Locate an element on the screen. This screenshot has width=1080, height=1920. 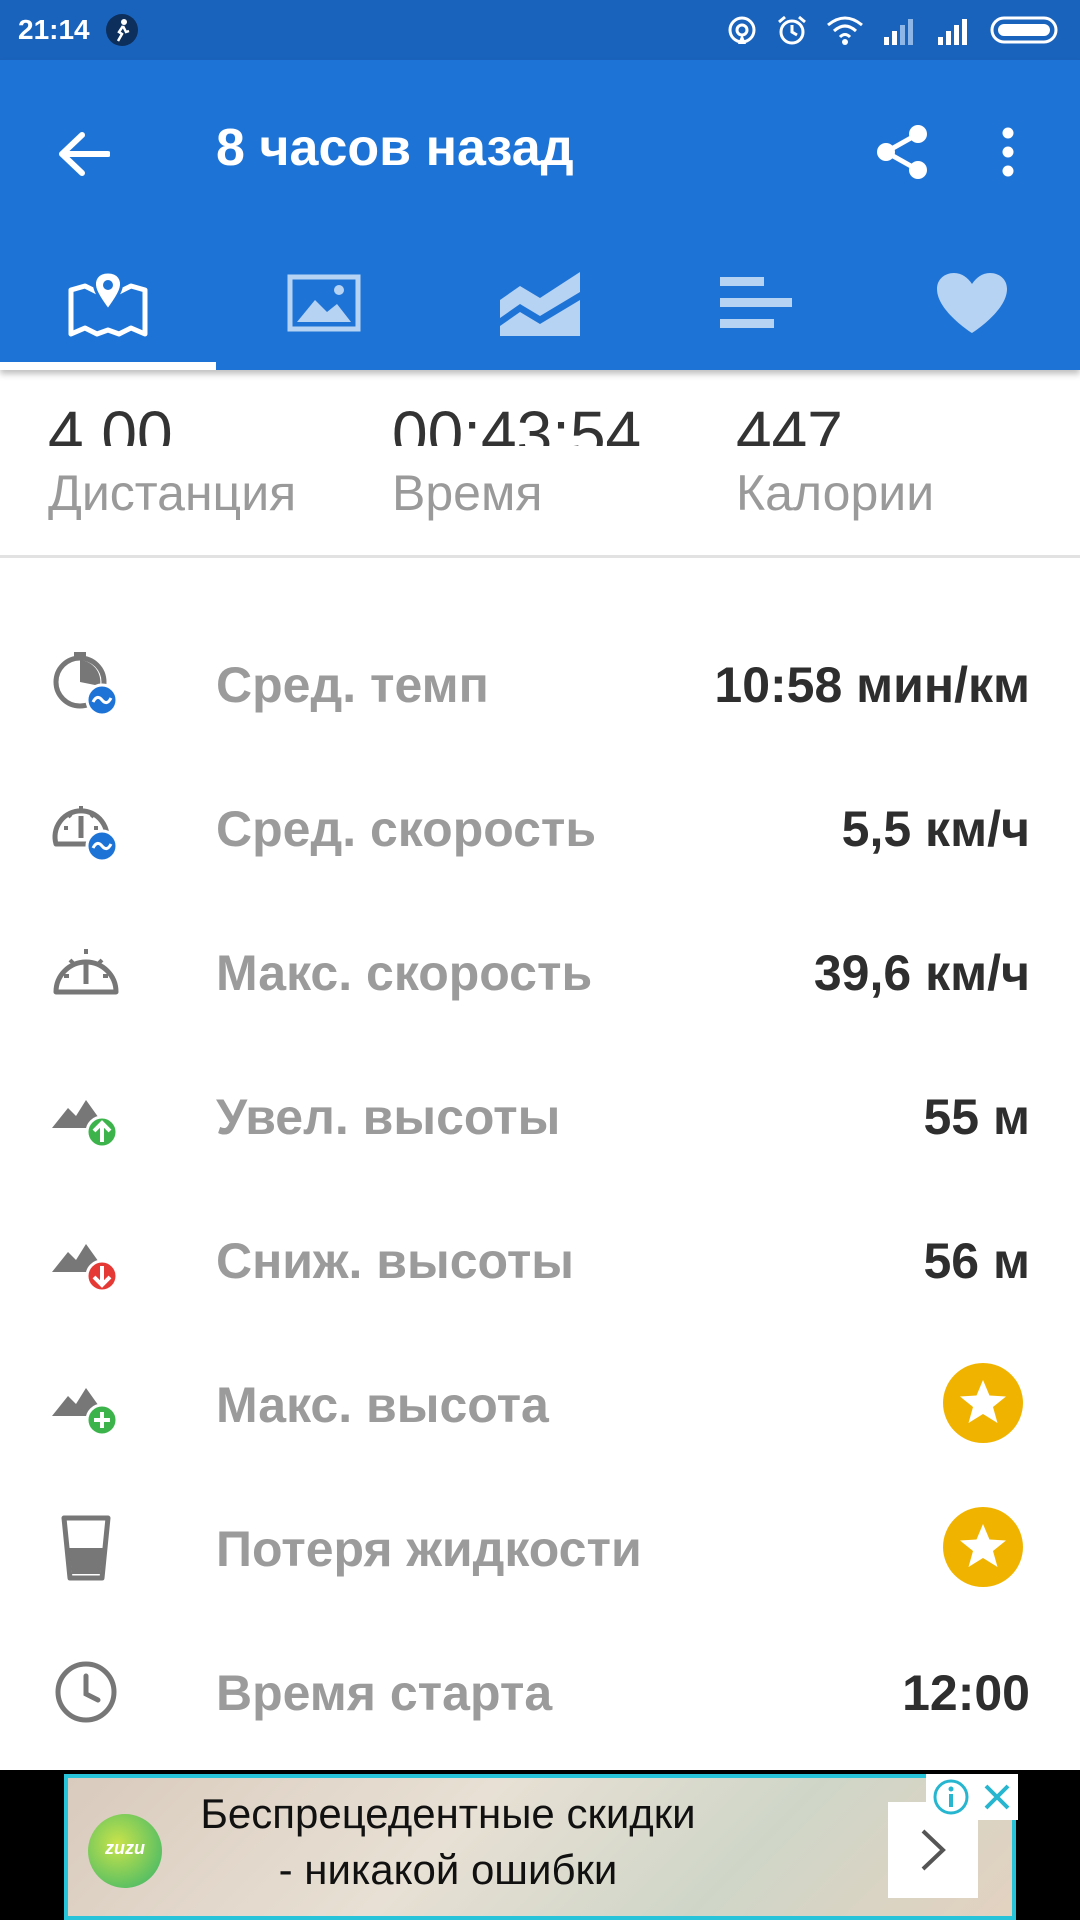
stat-row-elevation-gain: Увел. высоты 55 м is located at coordinates (540, 1114).